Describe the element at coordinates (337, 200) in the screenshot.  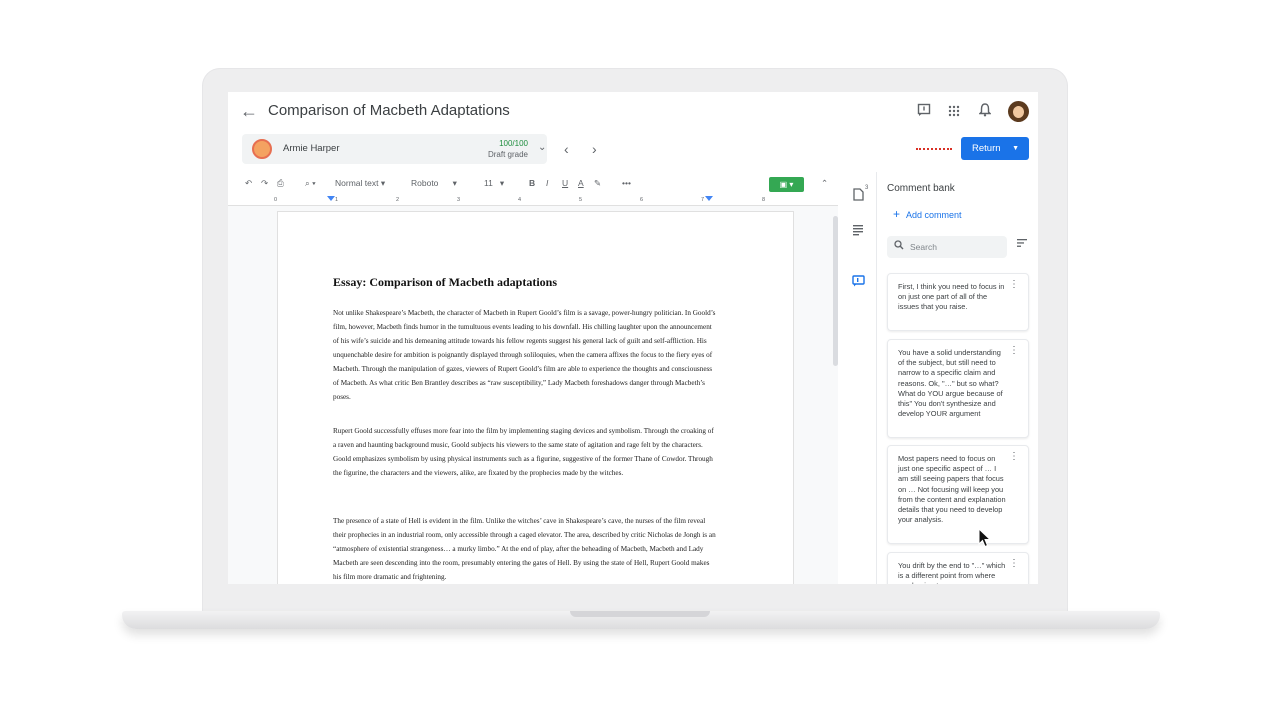
I see `ruler-mark: 1` at that location.